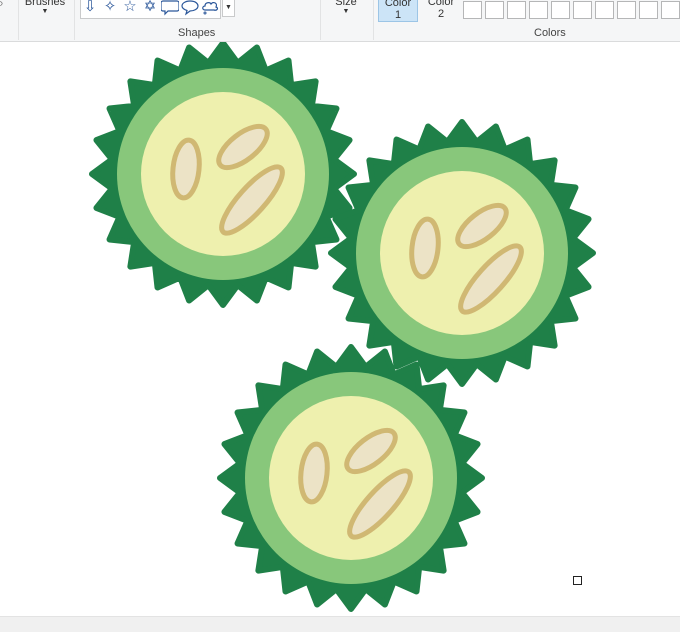  What do you see at coordinates (346, 4) in the screenshot?
I see `size-label: Size` at bounding box center [346, 4].